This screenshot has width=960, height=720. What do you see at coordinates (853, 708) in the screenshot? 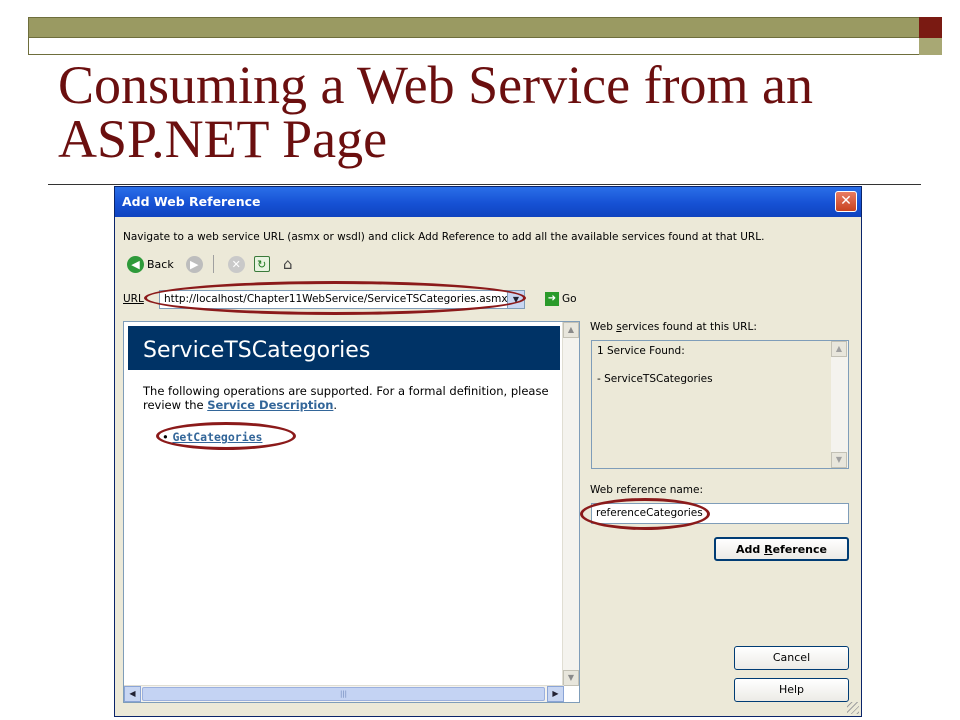
I see `resize-grip-icon` at bounding box center [853, 708].